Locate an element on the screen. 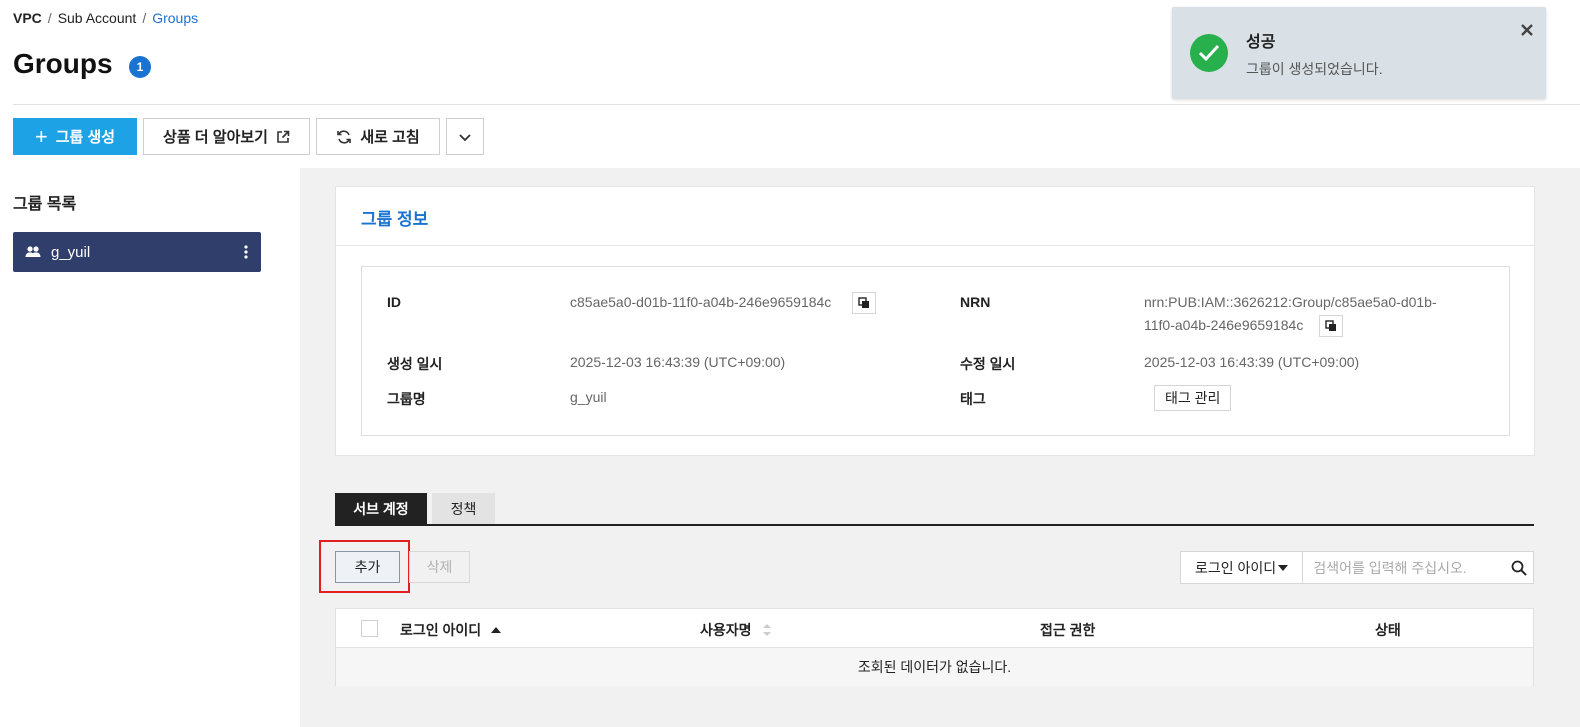  sort-asc-icon is located at coordinates (496, 630).